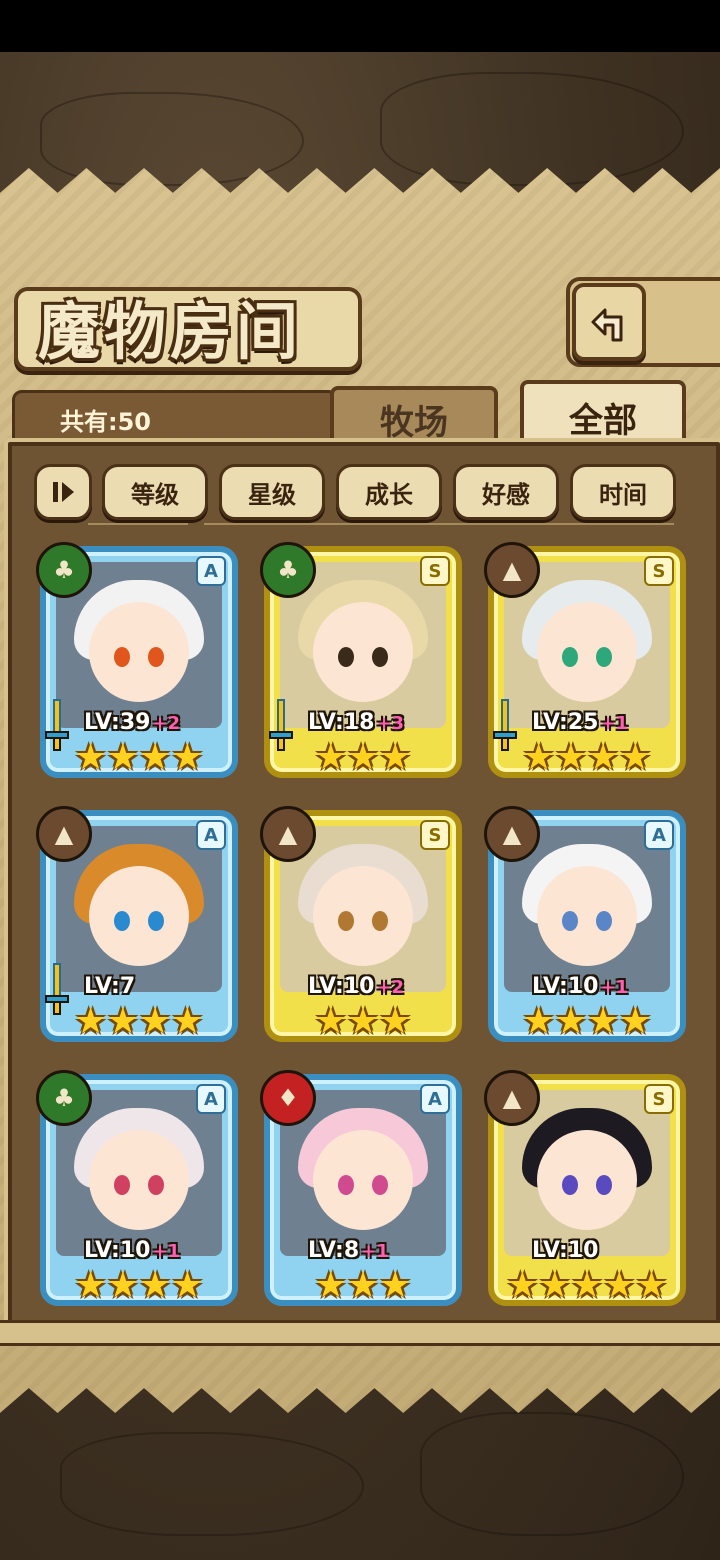 Image resolution: width=720 pixels, height=1560 pixels. Describe the element at coordinates (585, 1188) in the screenshot. I see `monster-card: S ▲ LV:10 ★ ★ ★ ★ ★` at that location.